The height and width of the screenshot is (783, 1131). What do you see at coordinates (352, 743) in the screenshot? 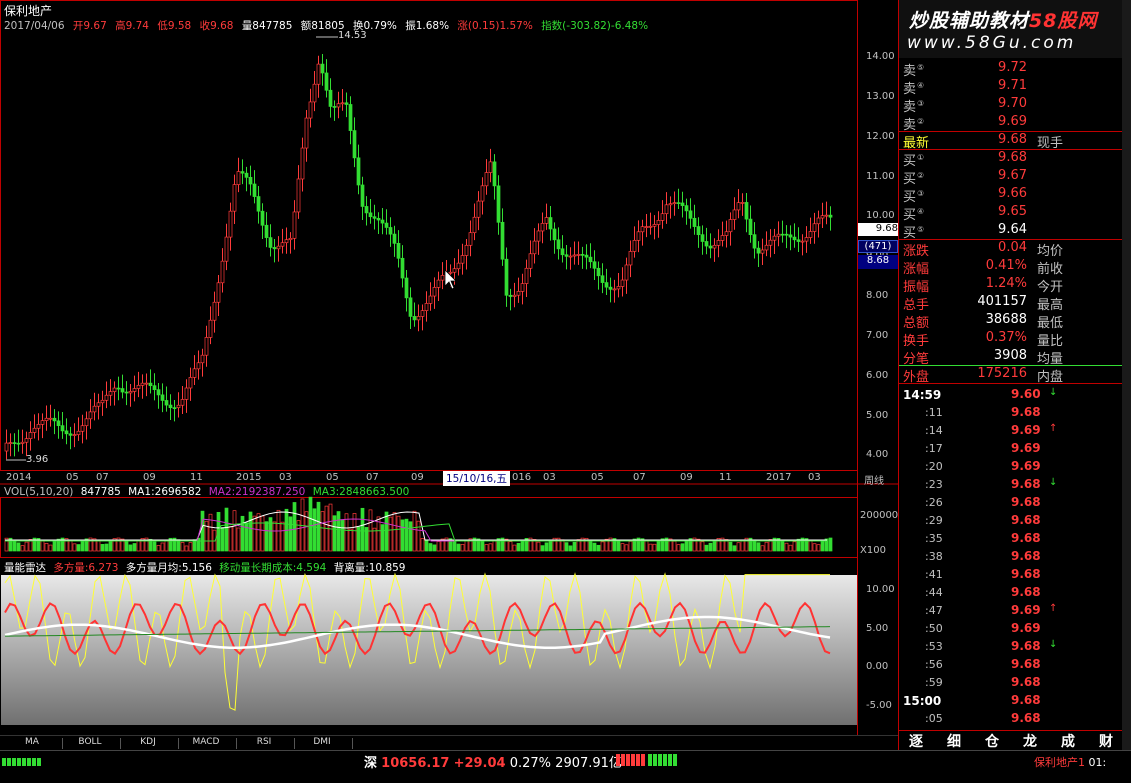
I see `tab-separator` at bounding box center [352, 743].